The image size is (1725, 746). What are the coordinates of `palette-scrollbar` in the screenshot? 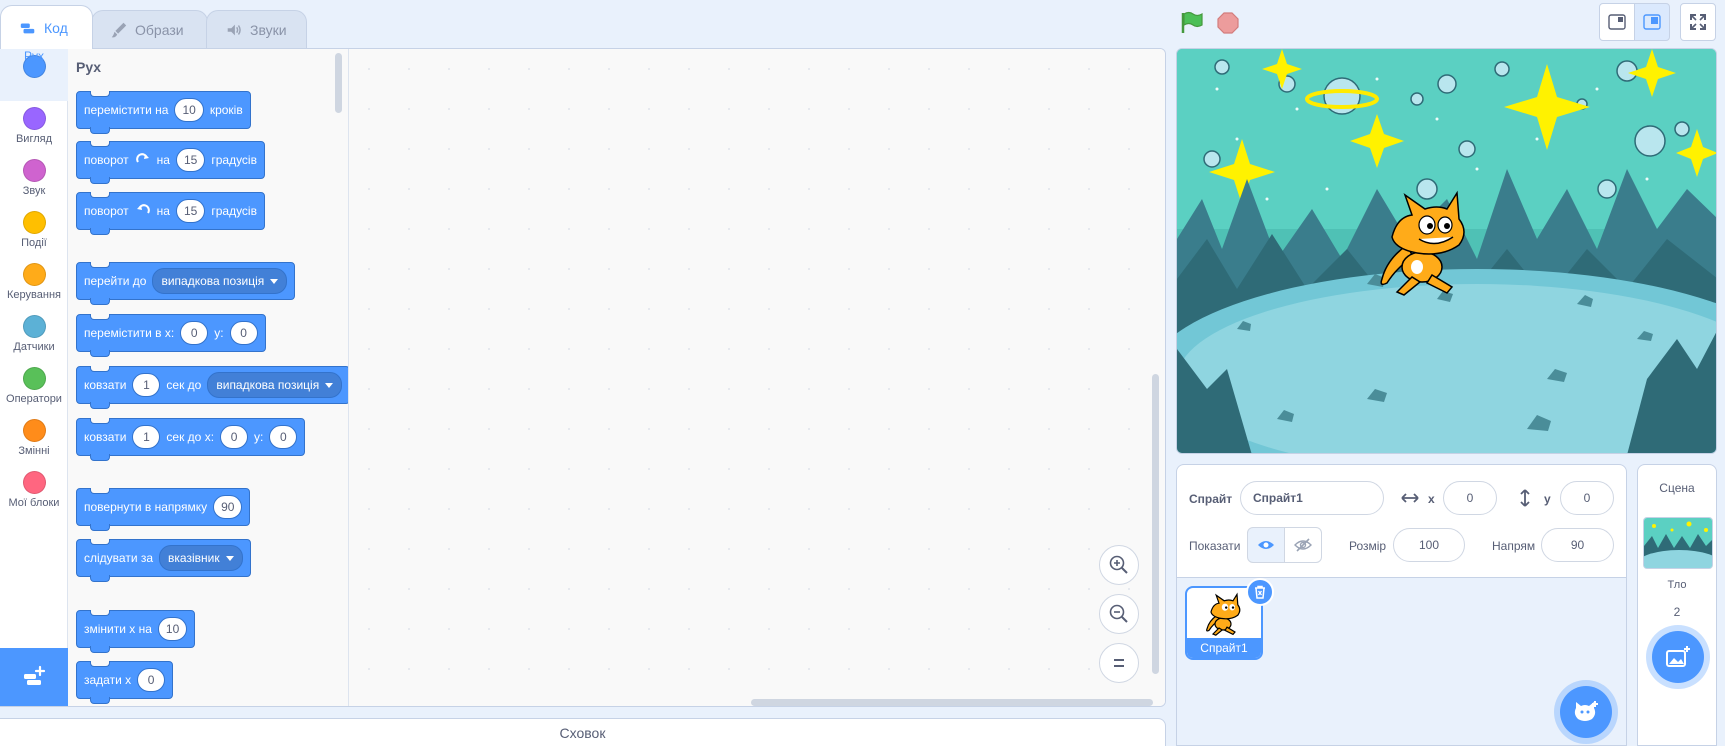 It's located at (338, 83).